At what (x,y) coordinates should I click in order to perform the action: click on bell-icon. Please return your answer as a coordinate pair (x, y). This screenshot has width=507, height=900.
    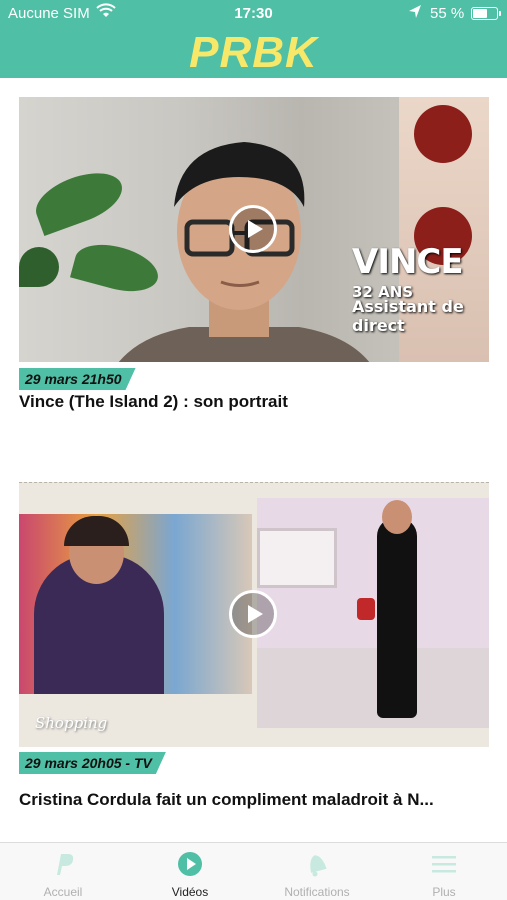
    Looking at the image, I should click on (318, 866).